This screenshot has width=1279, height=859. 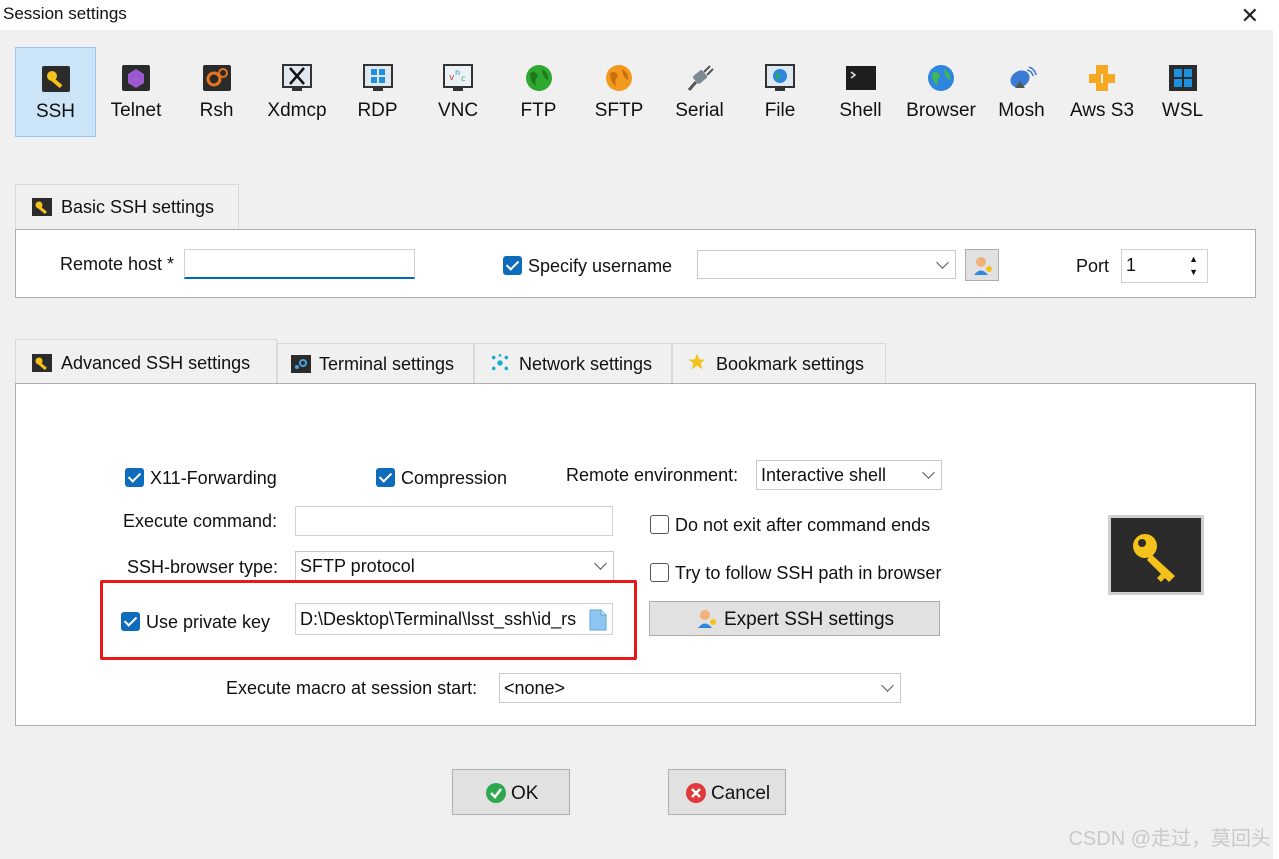 I want to click on ok-button: OK, so click(x=511, y=792).